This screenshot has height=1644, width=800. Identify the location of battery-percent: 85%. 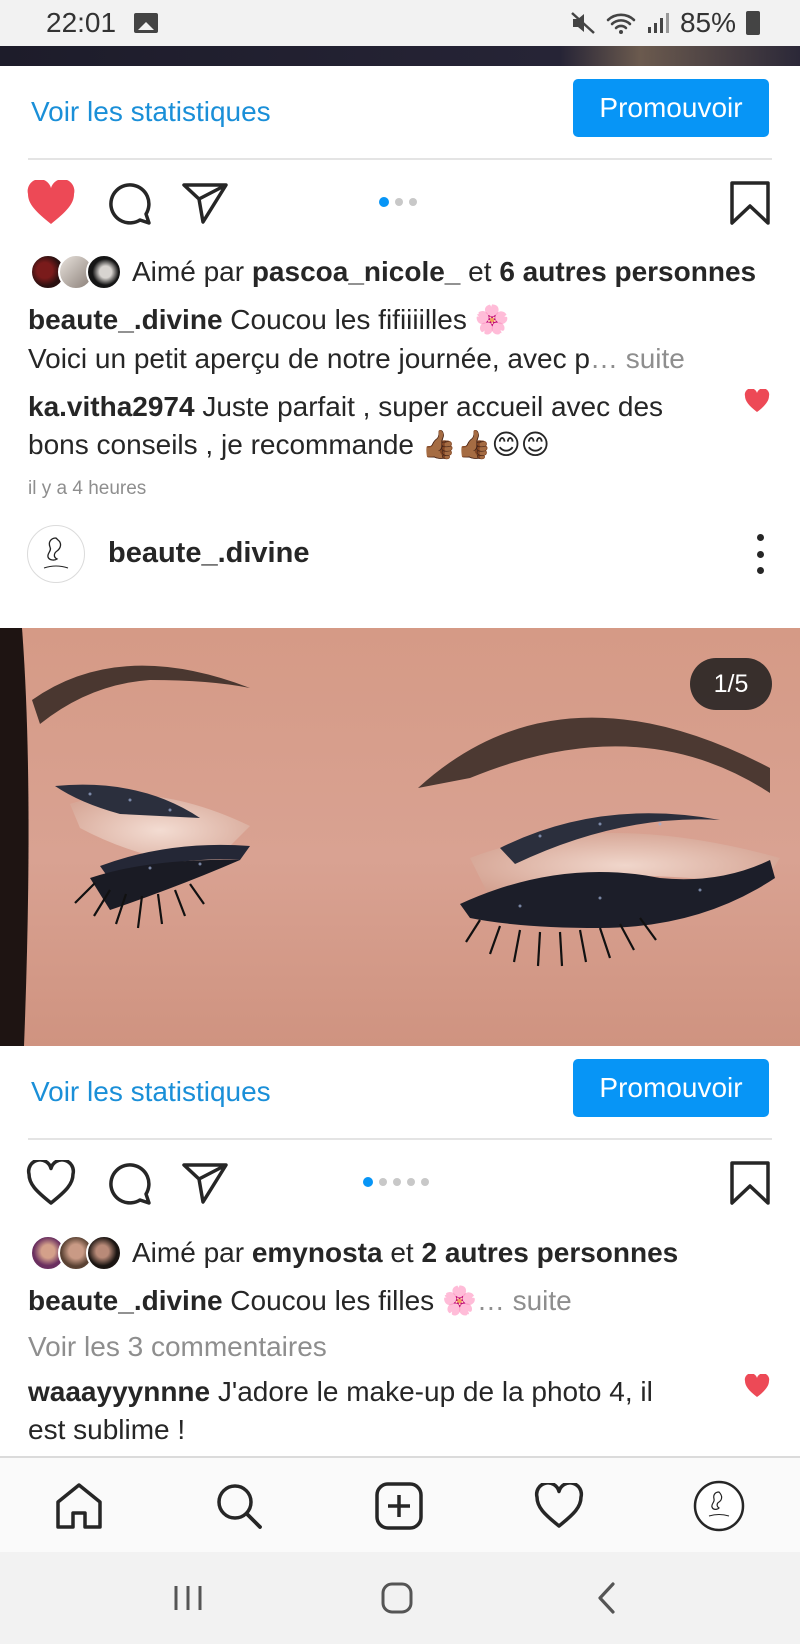
(707, 22).